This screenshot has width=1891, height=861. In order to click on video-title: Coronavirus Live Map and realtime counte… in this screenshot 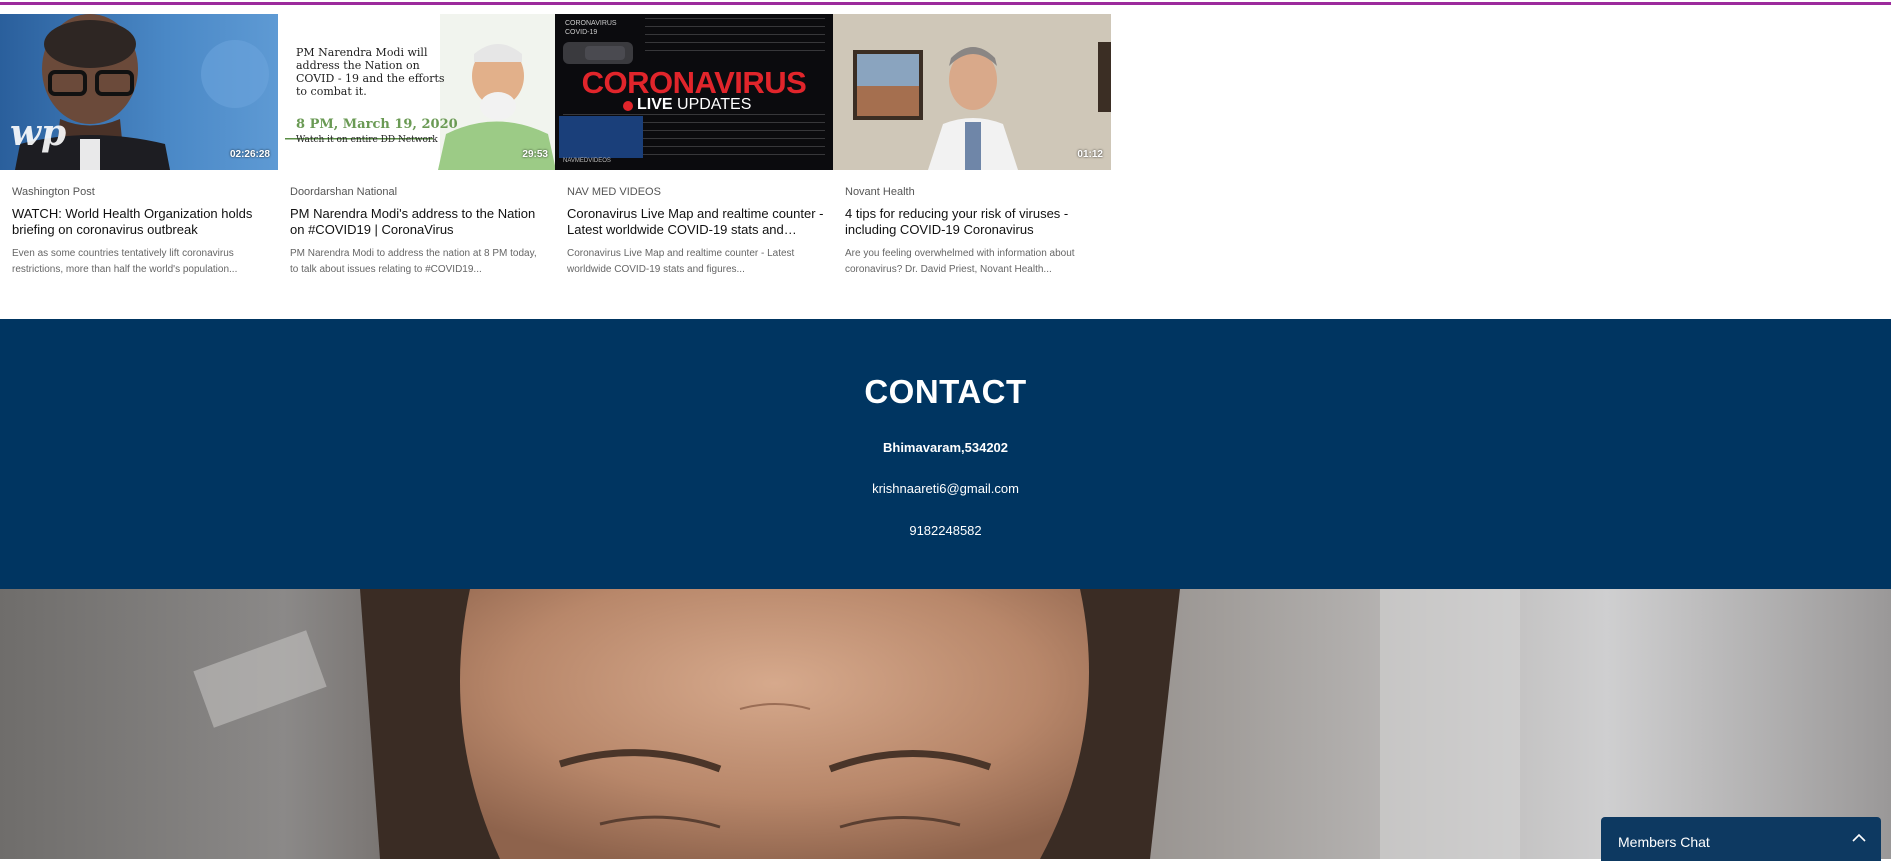, I will do `click(696, 222)`.